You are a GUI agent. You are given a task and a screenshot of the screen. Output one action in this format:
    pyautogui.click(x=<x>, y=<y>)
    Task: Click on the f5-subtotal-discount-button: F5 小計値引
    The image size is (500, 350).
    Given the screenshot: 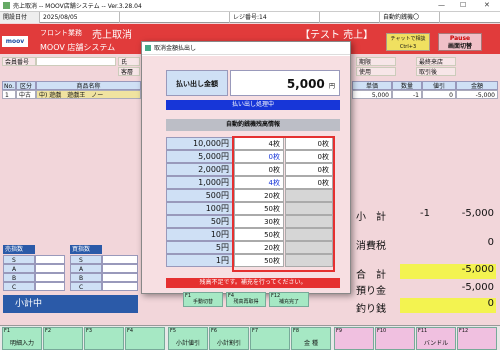 What is the action you would take?
    pyautogui.click(x=188, y=338)
    